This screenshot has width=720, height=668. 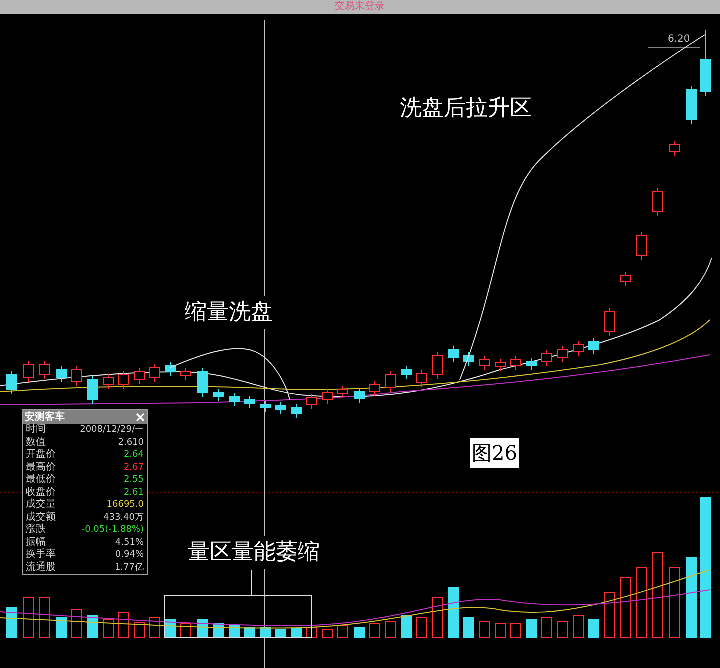 What do you see at coordinates (131, 442) in the screenshot?
I see `field-value: 2.610` at bounding box center [131, 442].